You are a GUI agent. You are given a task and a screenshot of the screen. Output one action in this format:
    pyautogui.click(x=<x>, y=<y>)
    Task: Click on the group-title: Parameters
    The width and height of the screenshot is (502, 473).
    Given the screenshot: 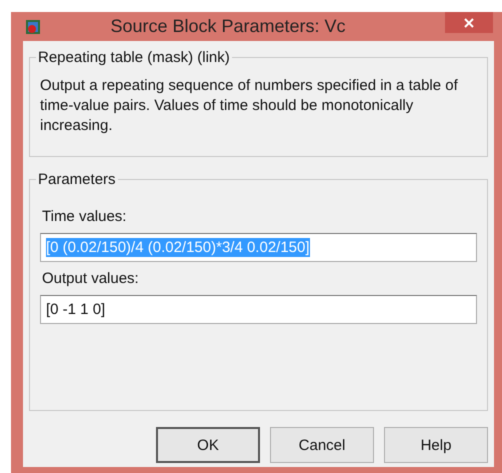 What is the action you would take?
    pyautogui.click(x=77, y=179)
    